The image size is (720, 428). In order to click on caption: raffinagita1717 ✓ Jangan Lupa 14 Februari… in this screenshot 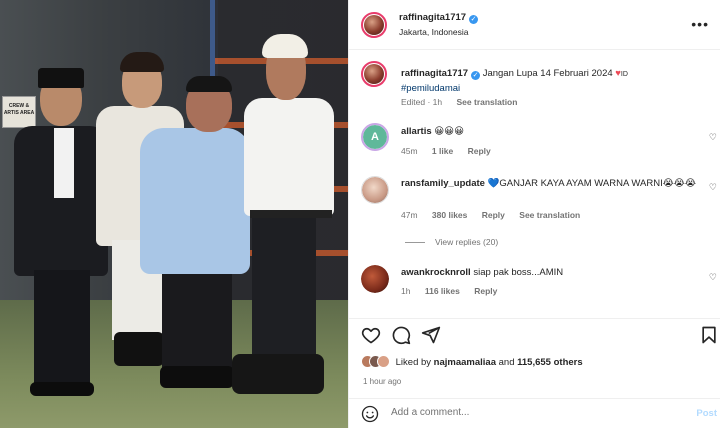, I will do `click(534, 85)`.